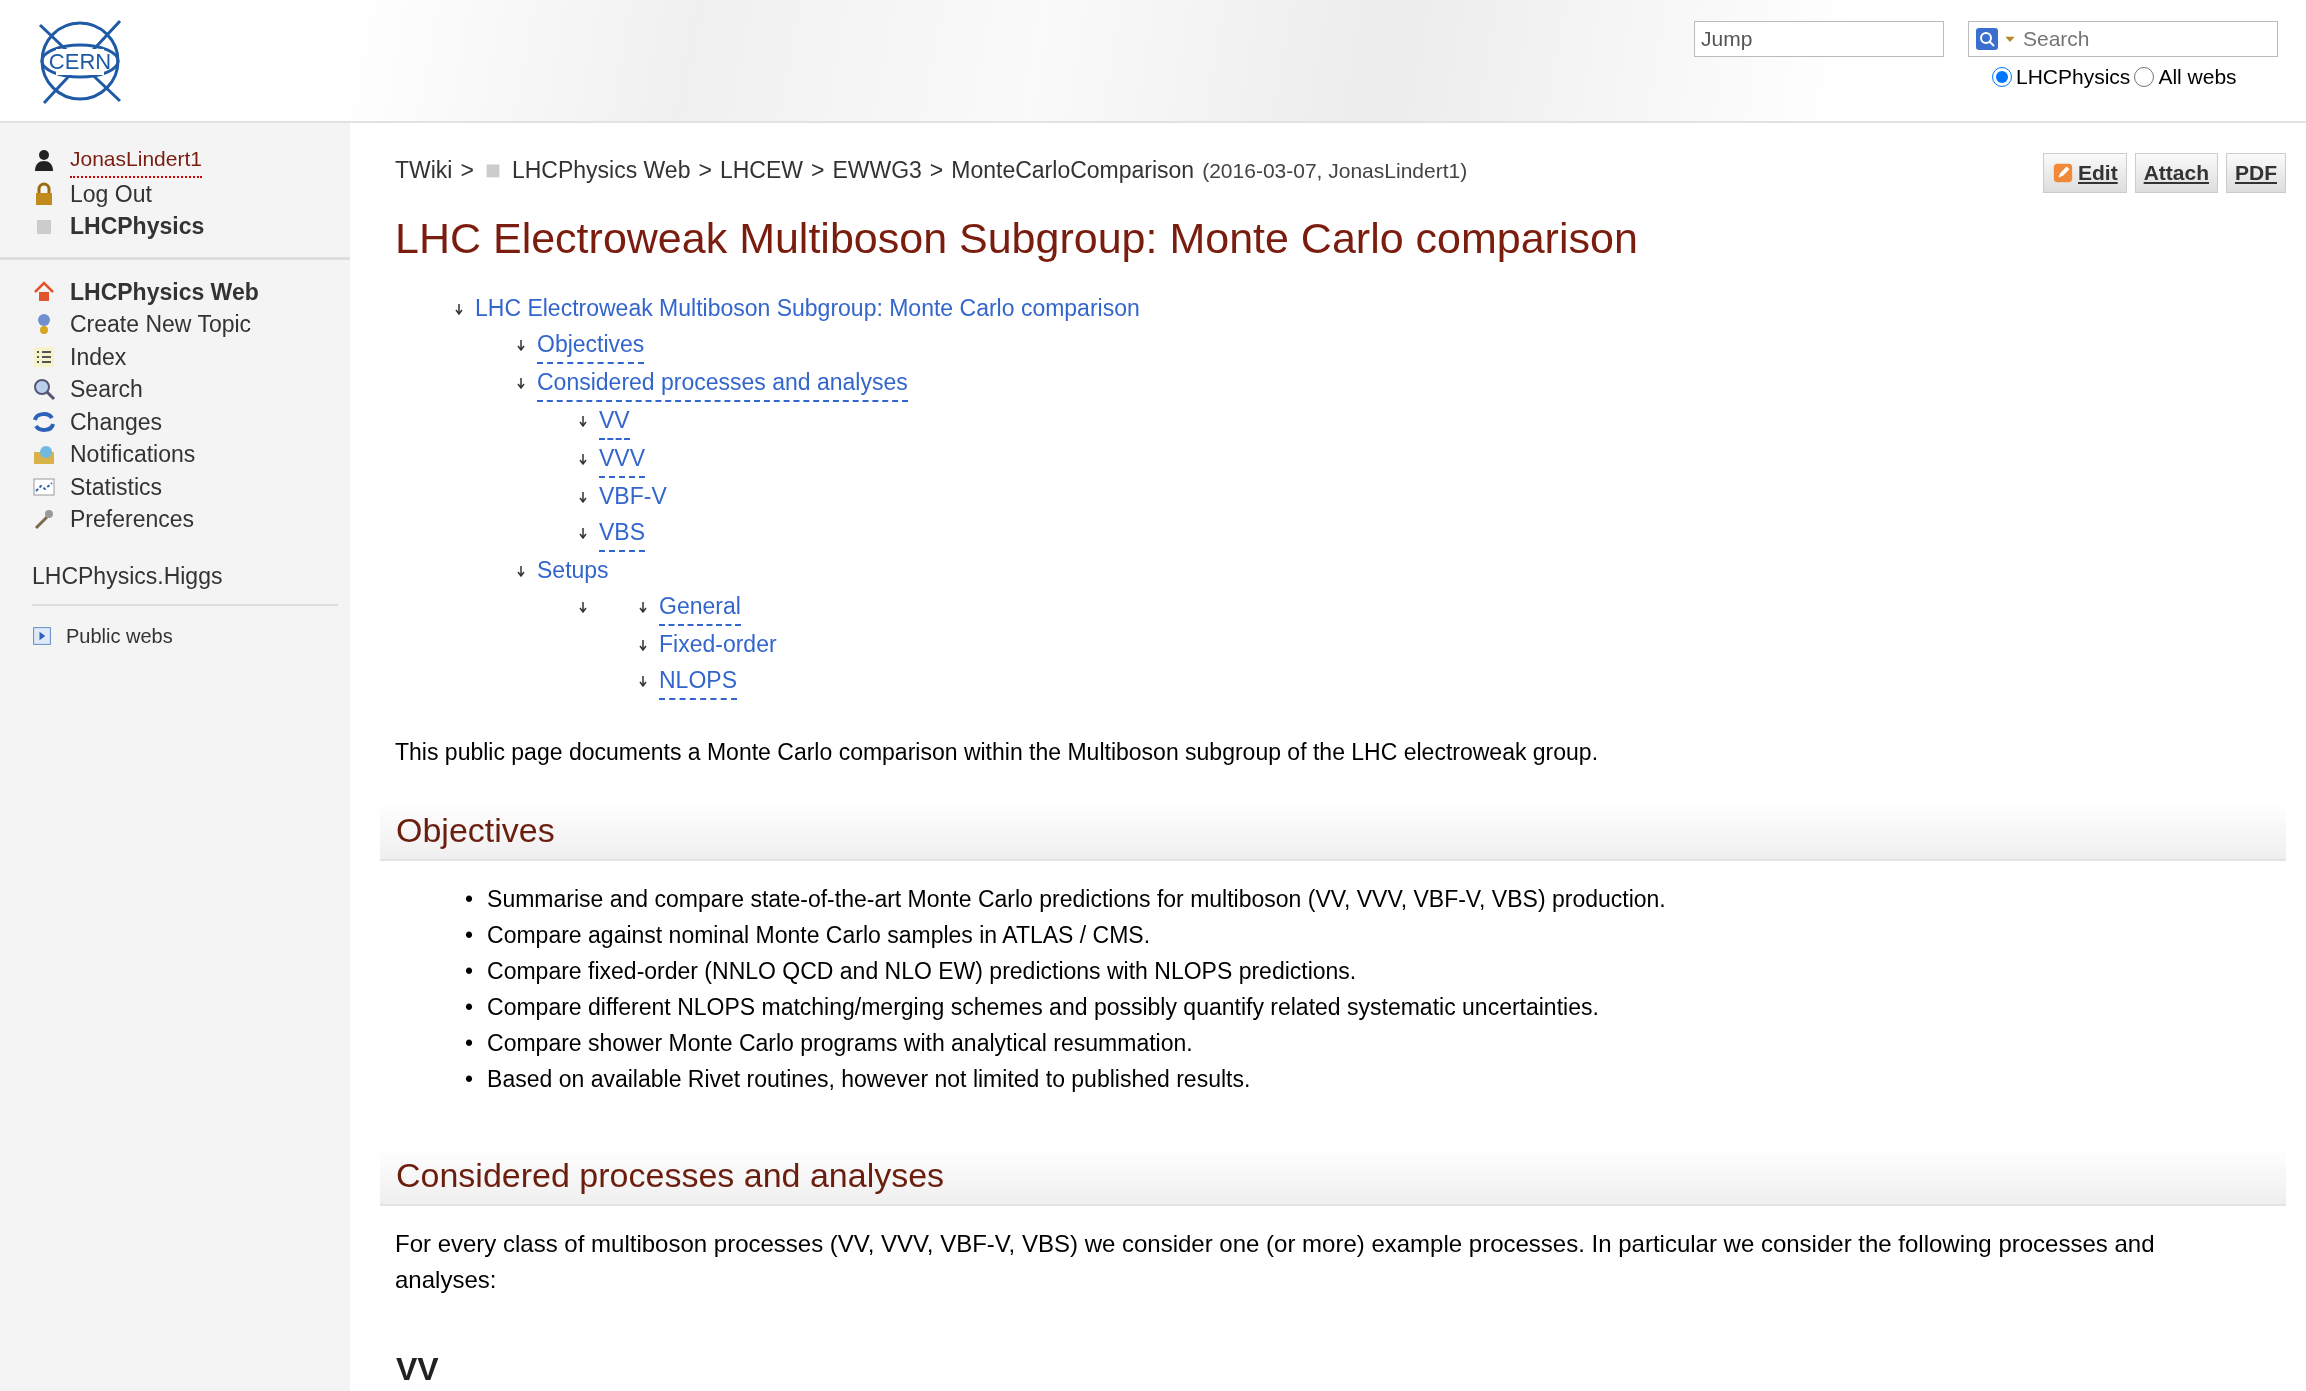 The height and width of the screenshot is (1391, 2306). I want to click on home-icon, so click(44, 291).